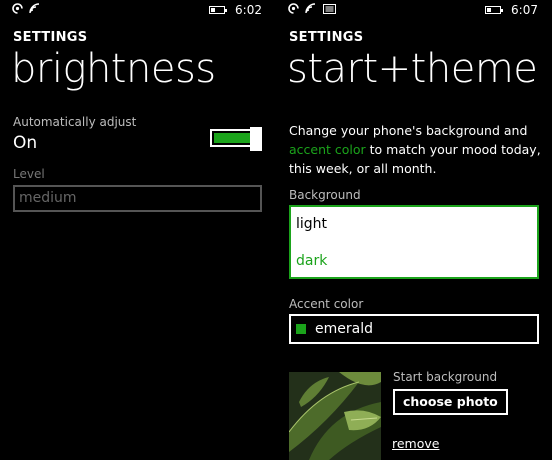 This screenshot has width=552, height=460. I want to click on background-picker: light dark, so click(414, 242).